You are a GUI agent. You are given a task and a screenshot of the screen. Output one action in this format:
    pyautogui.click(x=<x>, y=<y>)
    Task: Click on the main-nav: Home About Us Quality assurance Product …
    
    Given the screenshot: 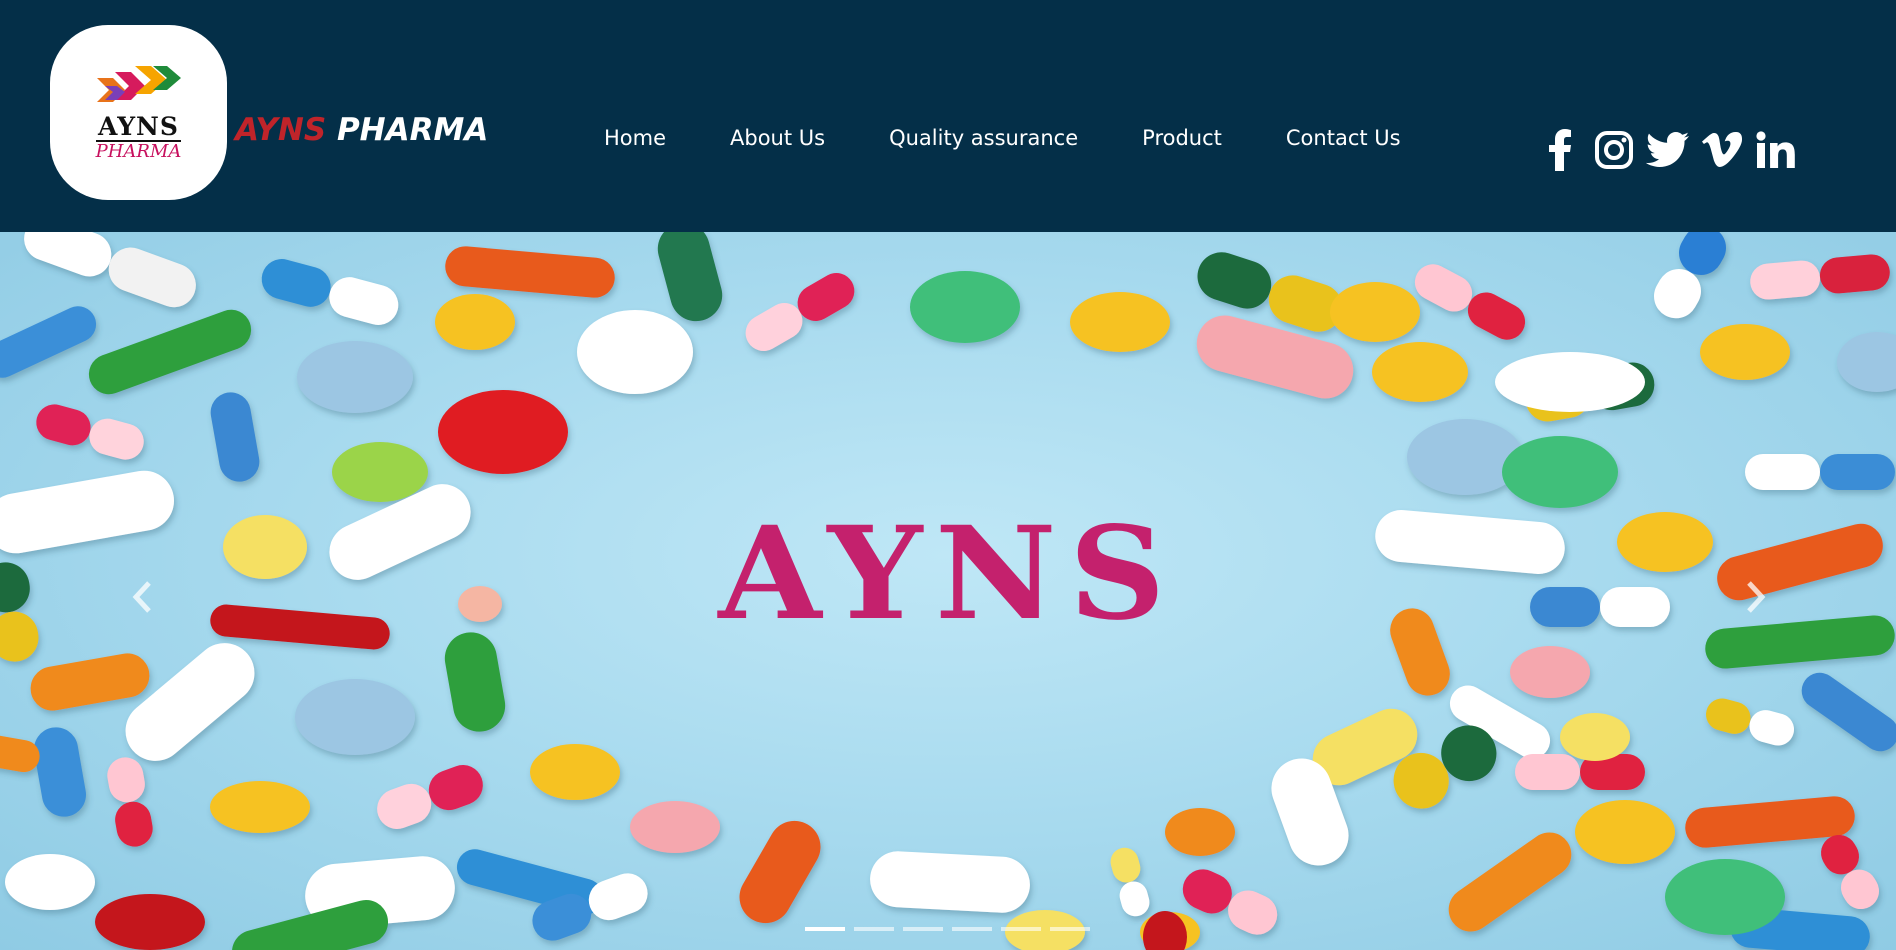 What is the action you would take?
    pyautogui.click(x=1002, y=138)
    